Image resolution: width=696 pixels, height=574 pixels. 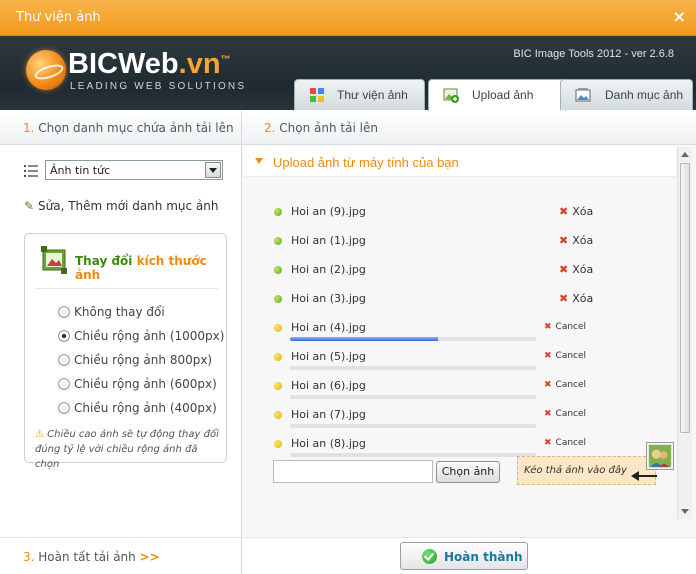 I want to click on globe-logo-icon, so click(x=46, y=70).